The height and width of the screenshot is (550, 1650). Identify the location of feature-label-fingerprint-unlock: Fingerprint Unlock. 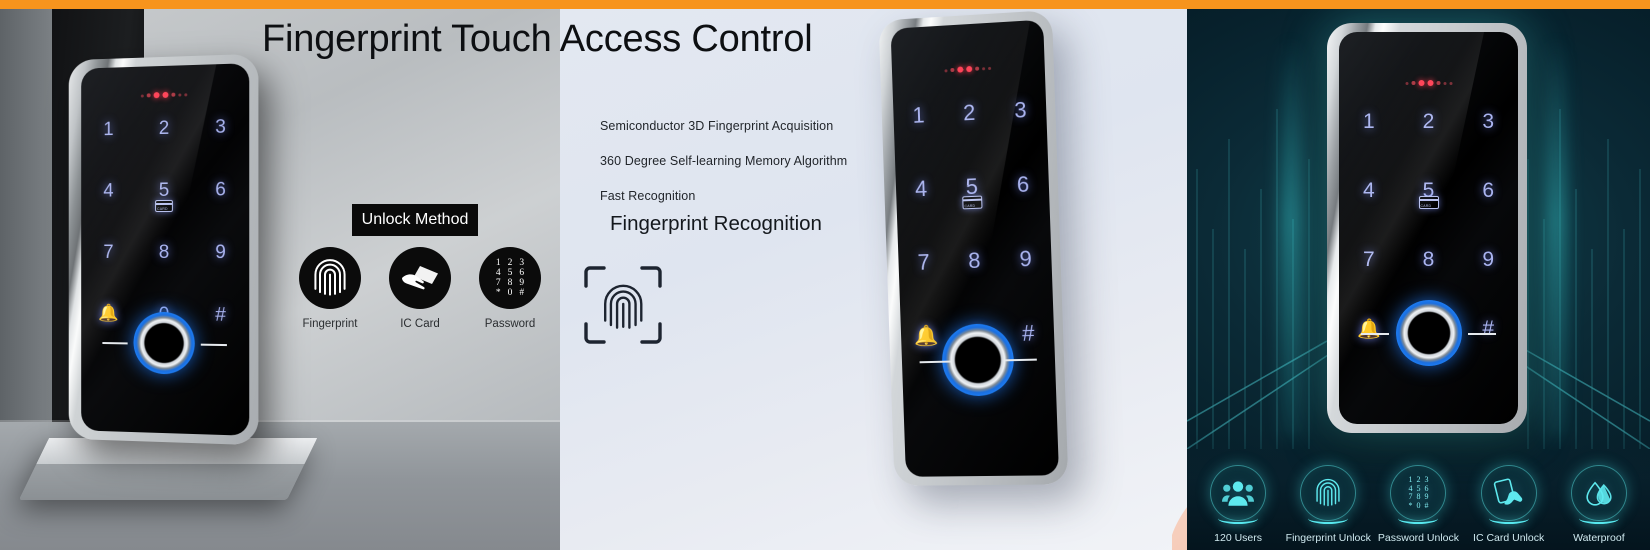
(1328, 538).